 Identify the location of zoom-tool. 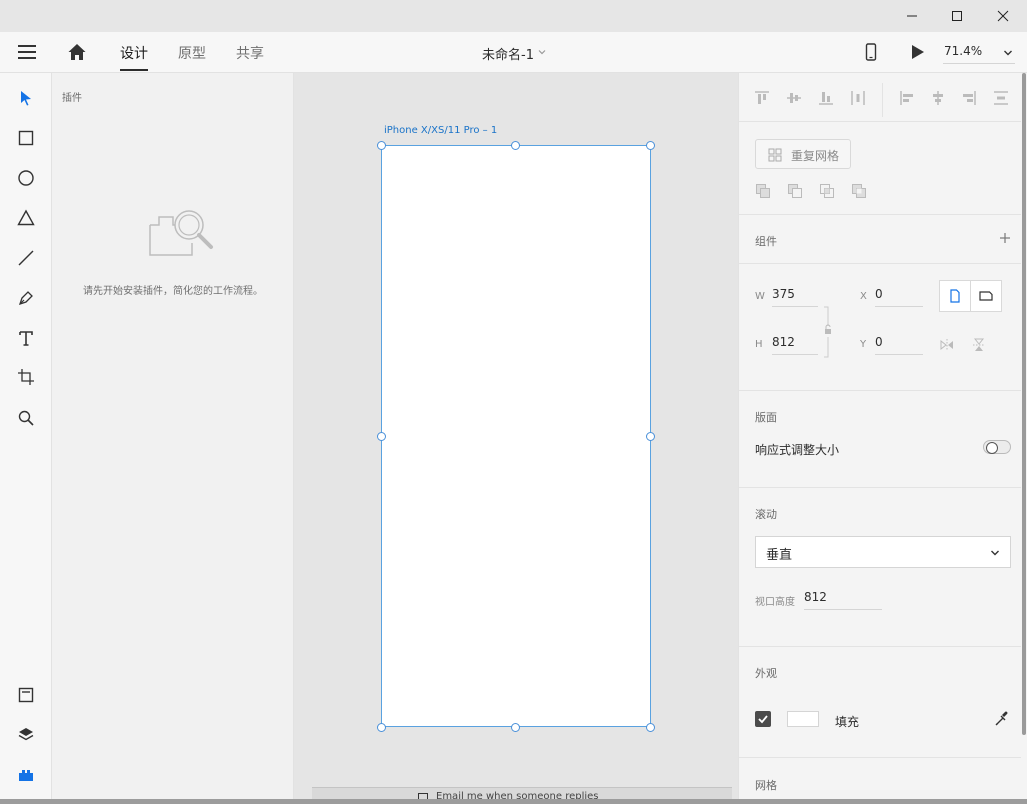
(26, 418).